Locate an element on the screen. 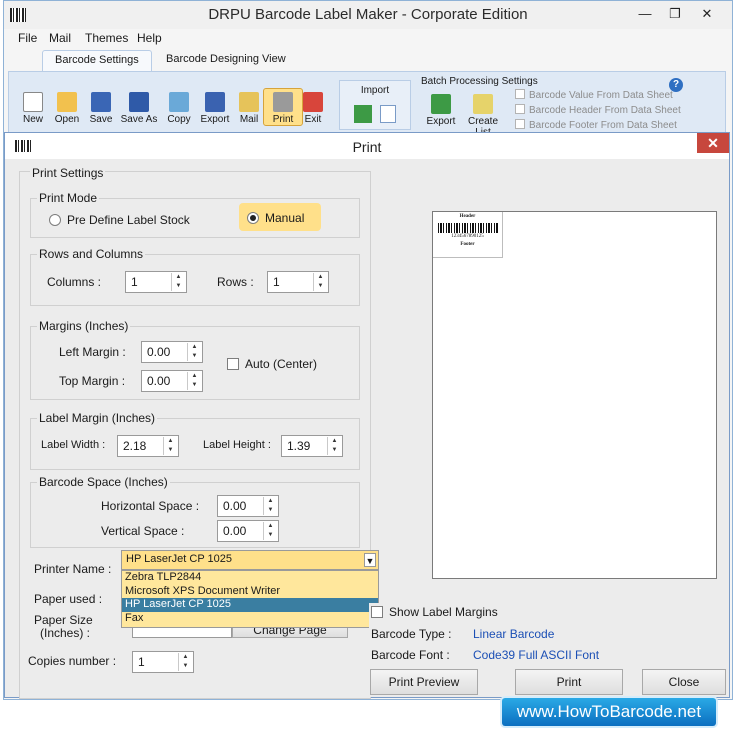 Image resolution: width=736 pixels, height=731 pixels. barcode-bars is located at coordinates (467, 228).